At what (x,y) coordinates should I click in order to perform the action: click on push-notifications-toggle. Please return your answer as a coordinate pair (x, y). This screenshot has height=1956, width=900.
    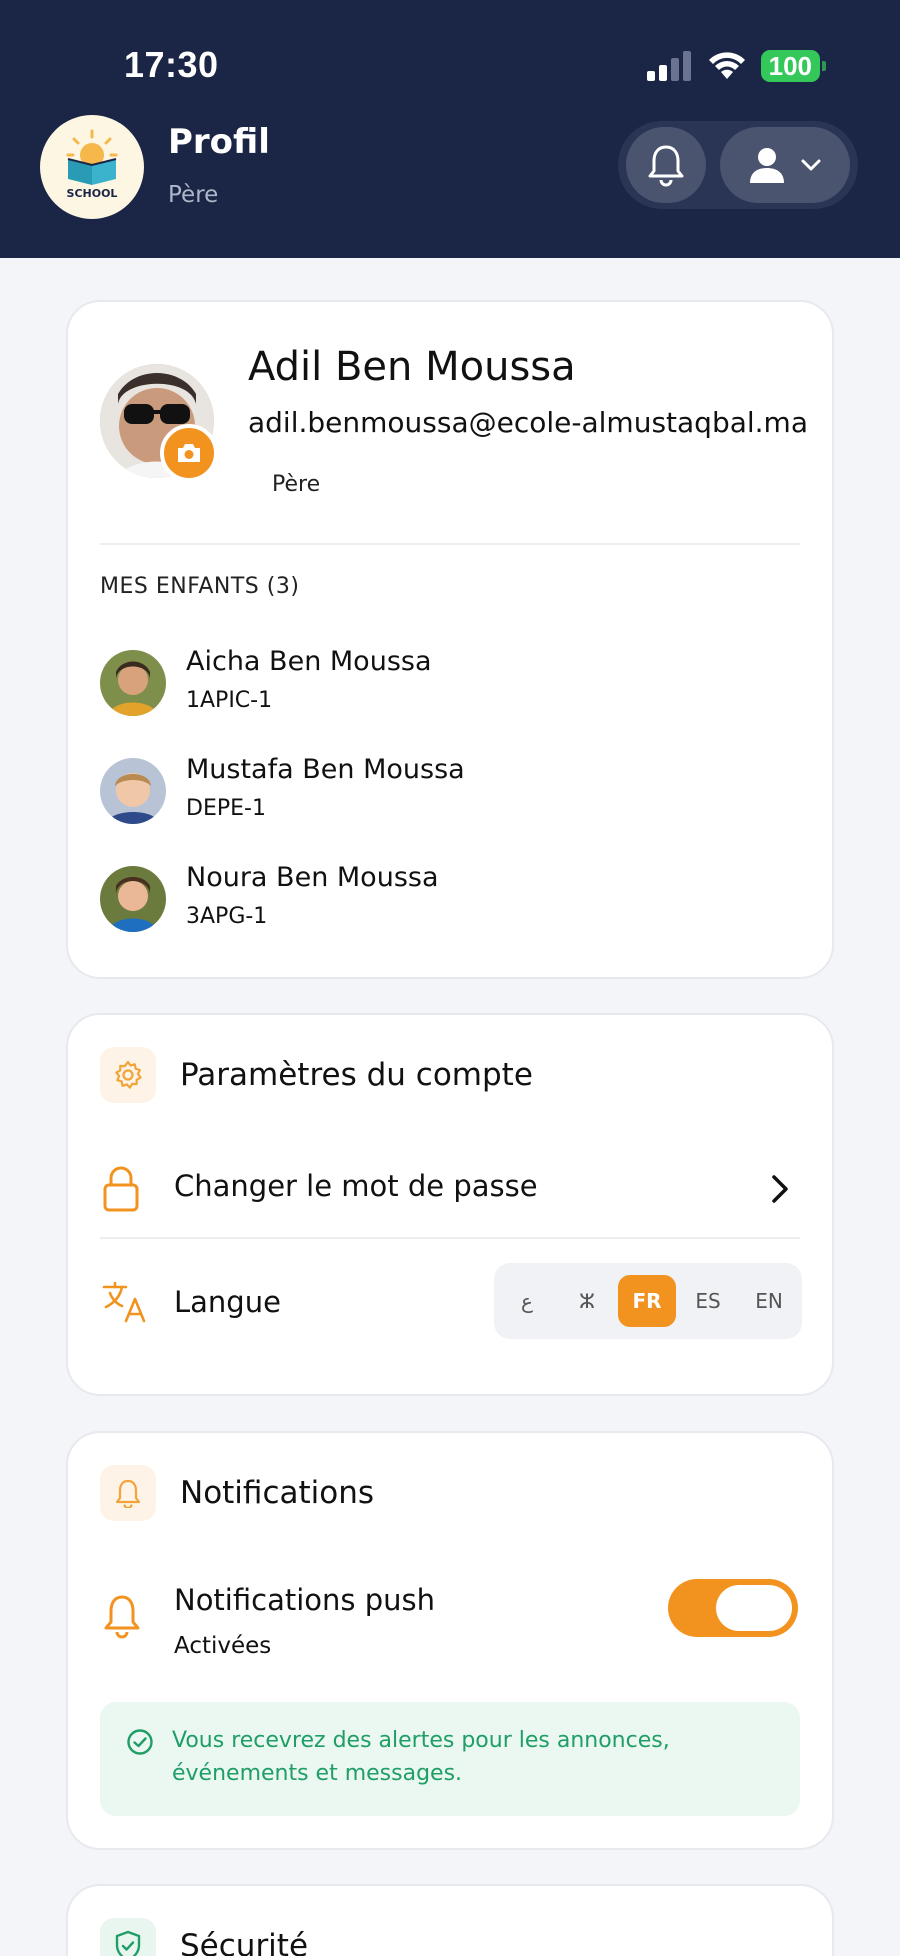
    Looking at the image, I should click on (733, 1608).